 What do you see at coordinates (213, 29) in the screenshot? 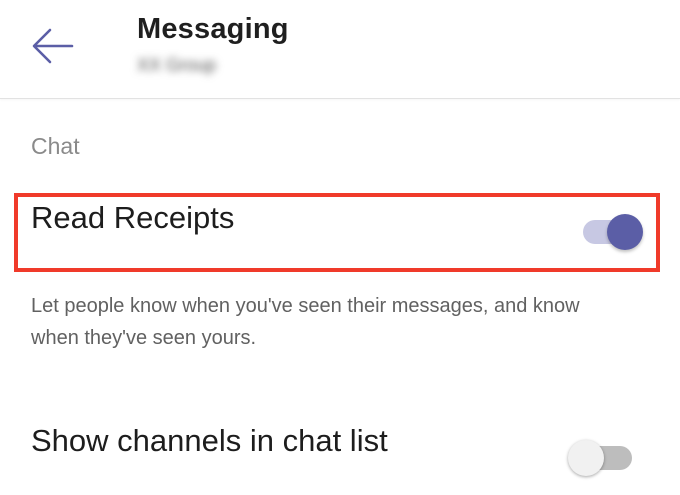
I see `page-title: Messaging` at bounding box center [213, 29].